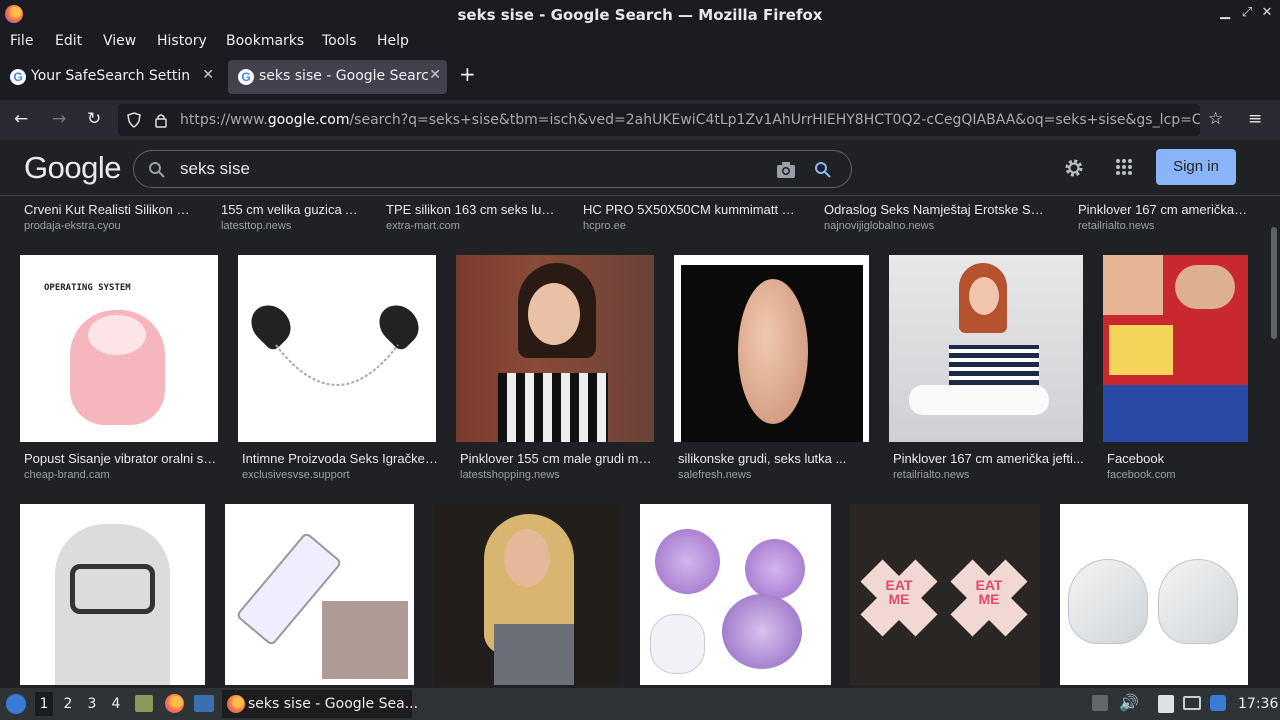  Describe the element at coordinates (393, 41) in the screenshot. I see `menu-help: Help` at that location.